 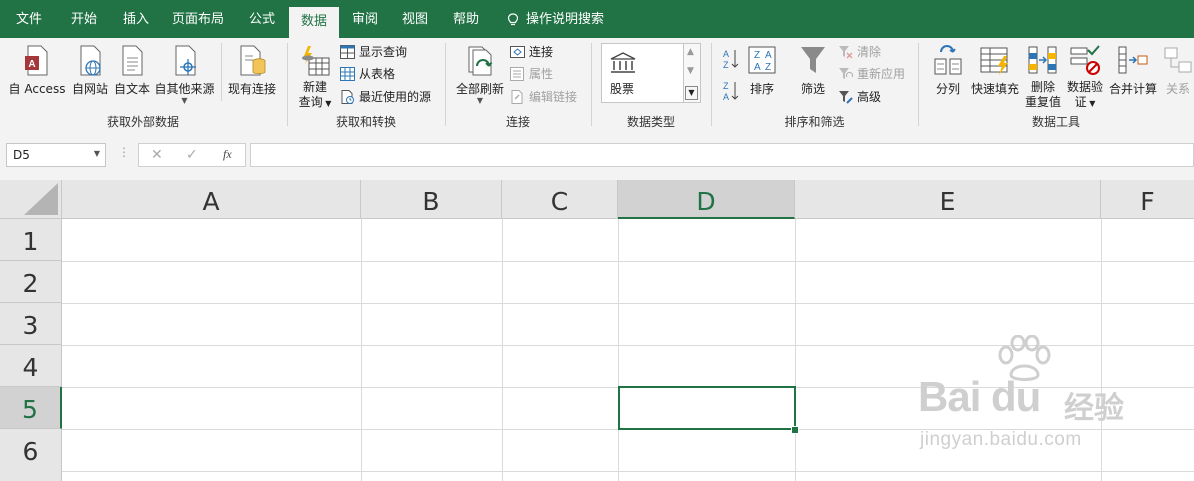 I want to click on column-header-f: F, so click(x=1147, y=199).